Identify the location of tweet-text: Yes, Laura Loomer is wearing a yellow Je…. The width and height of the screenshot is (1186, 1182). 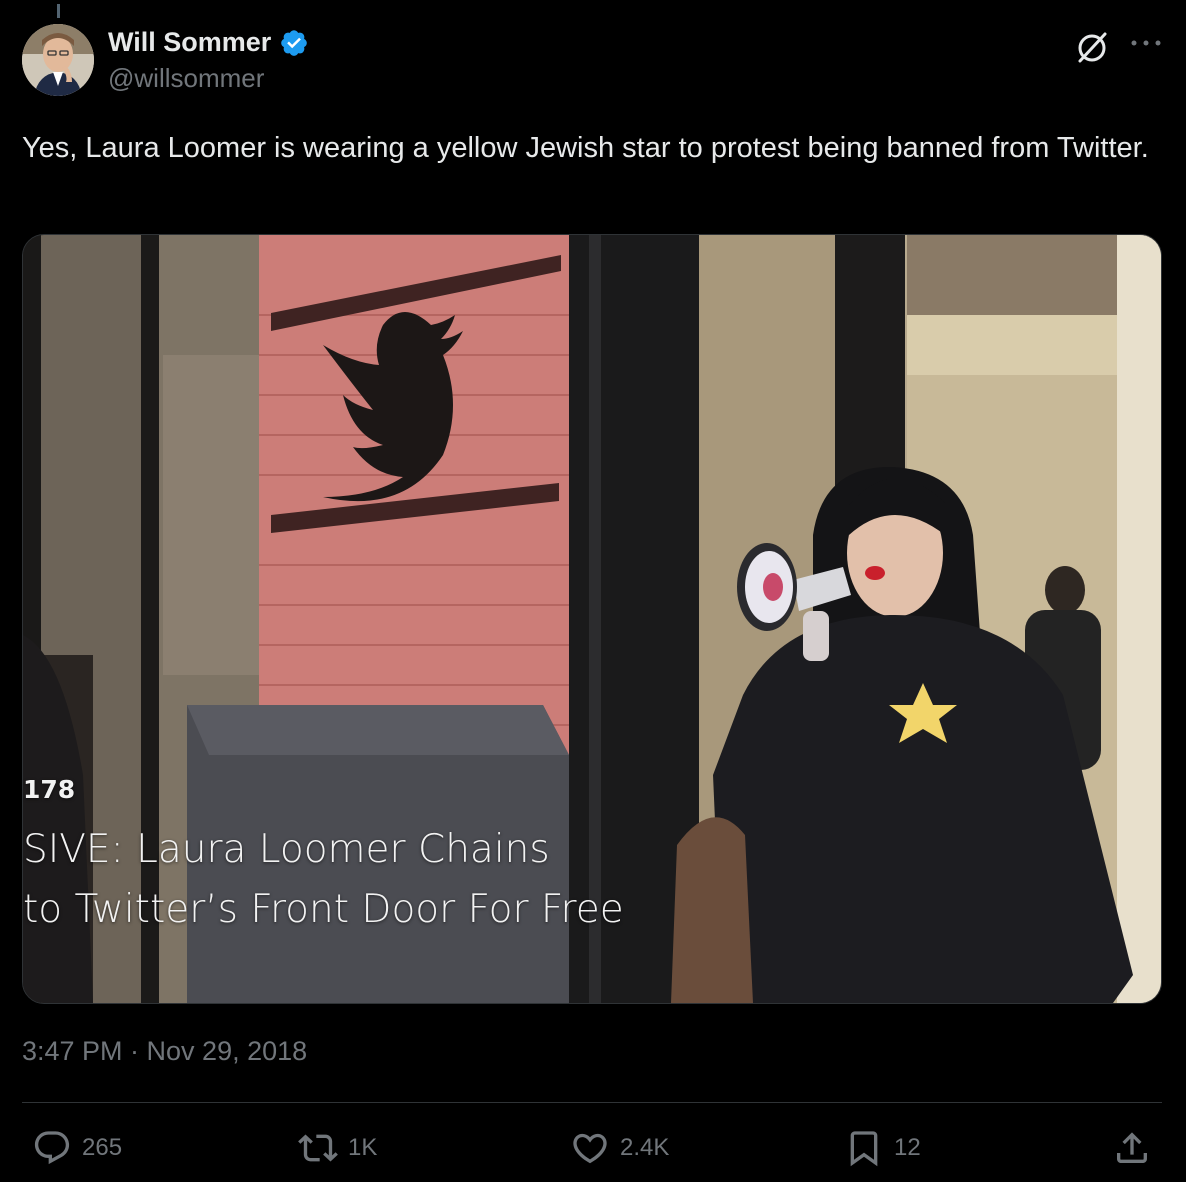
(585, 148).